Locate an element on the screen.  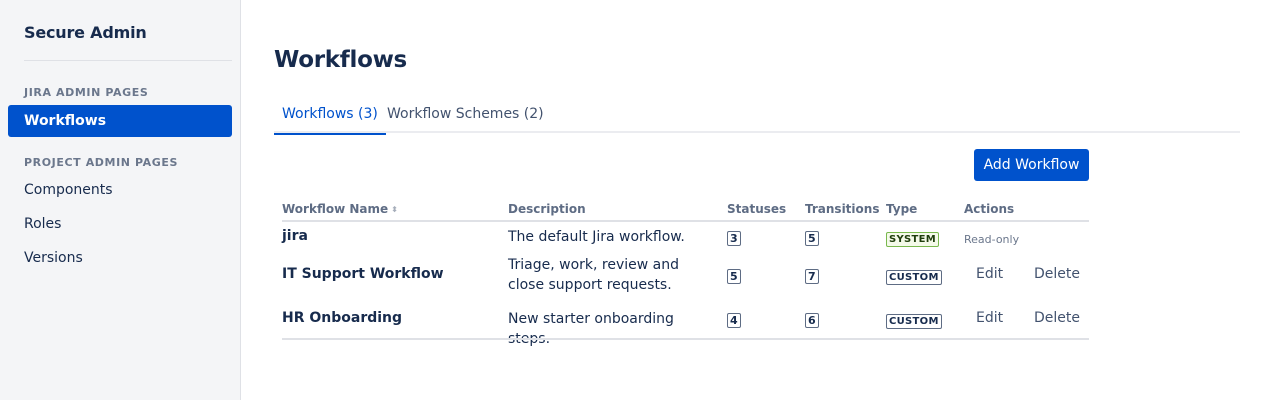
column-header-description: Description is located at coordinates (547, 209).